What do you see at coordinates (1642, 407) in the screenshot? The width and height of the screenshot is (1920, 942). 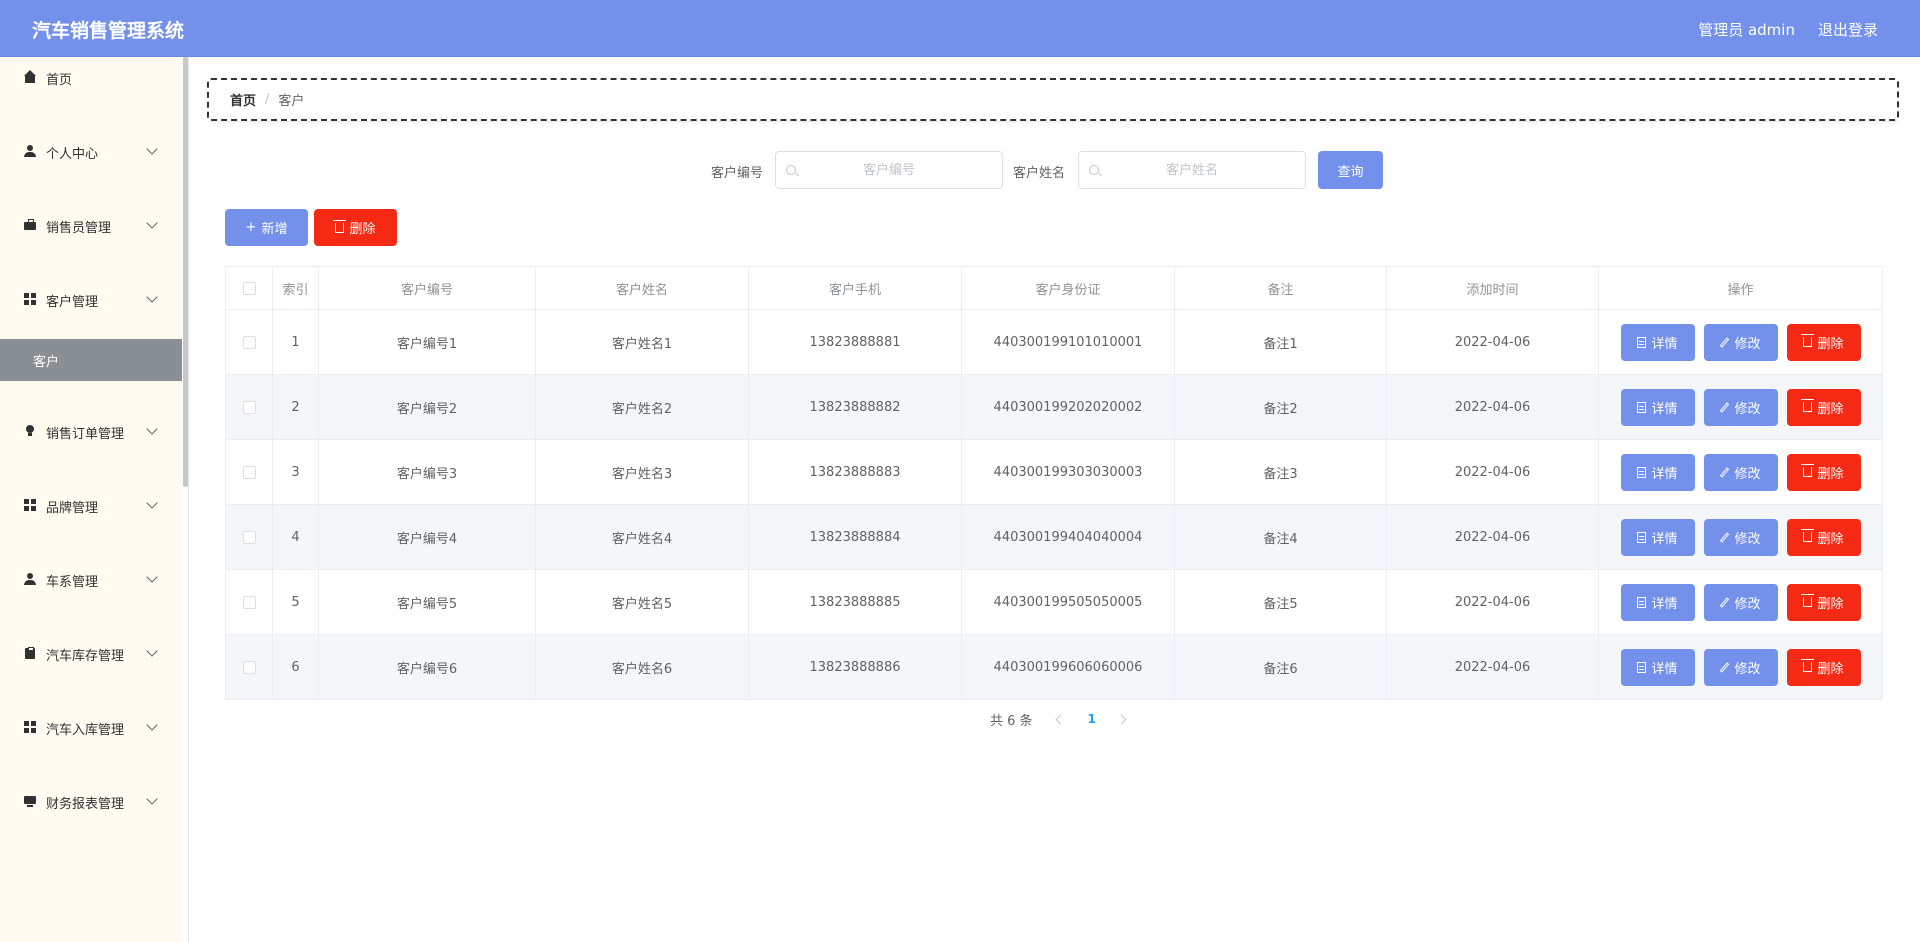 I see `document-icon` at bounding box center [1642, 407].